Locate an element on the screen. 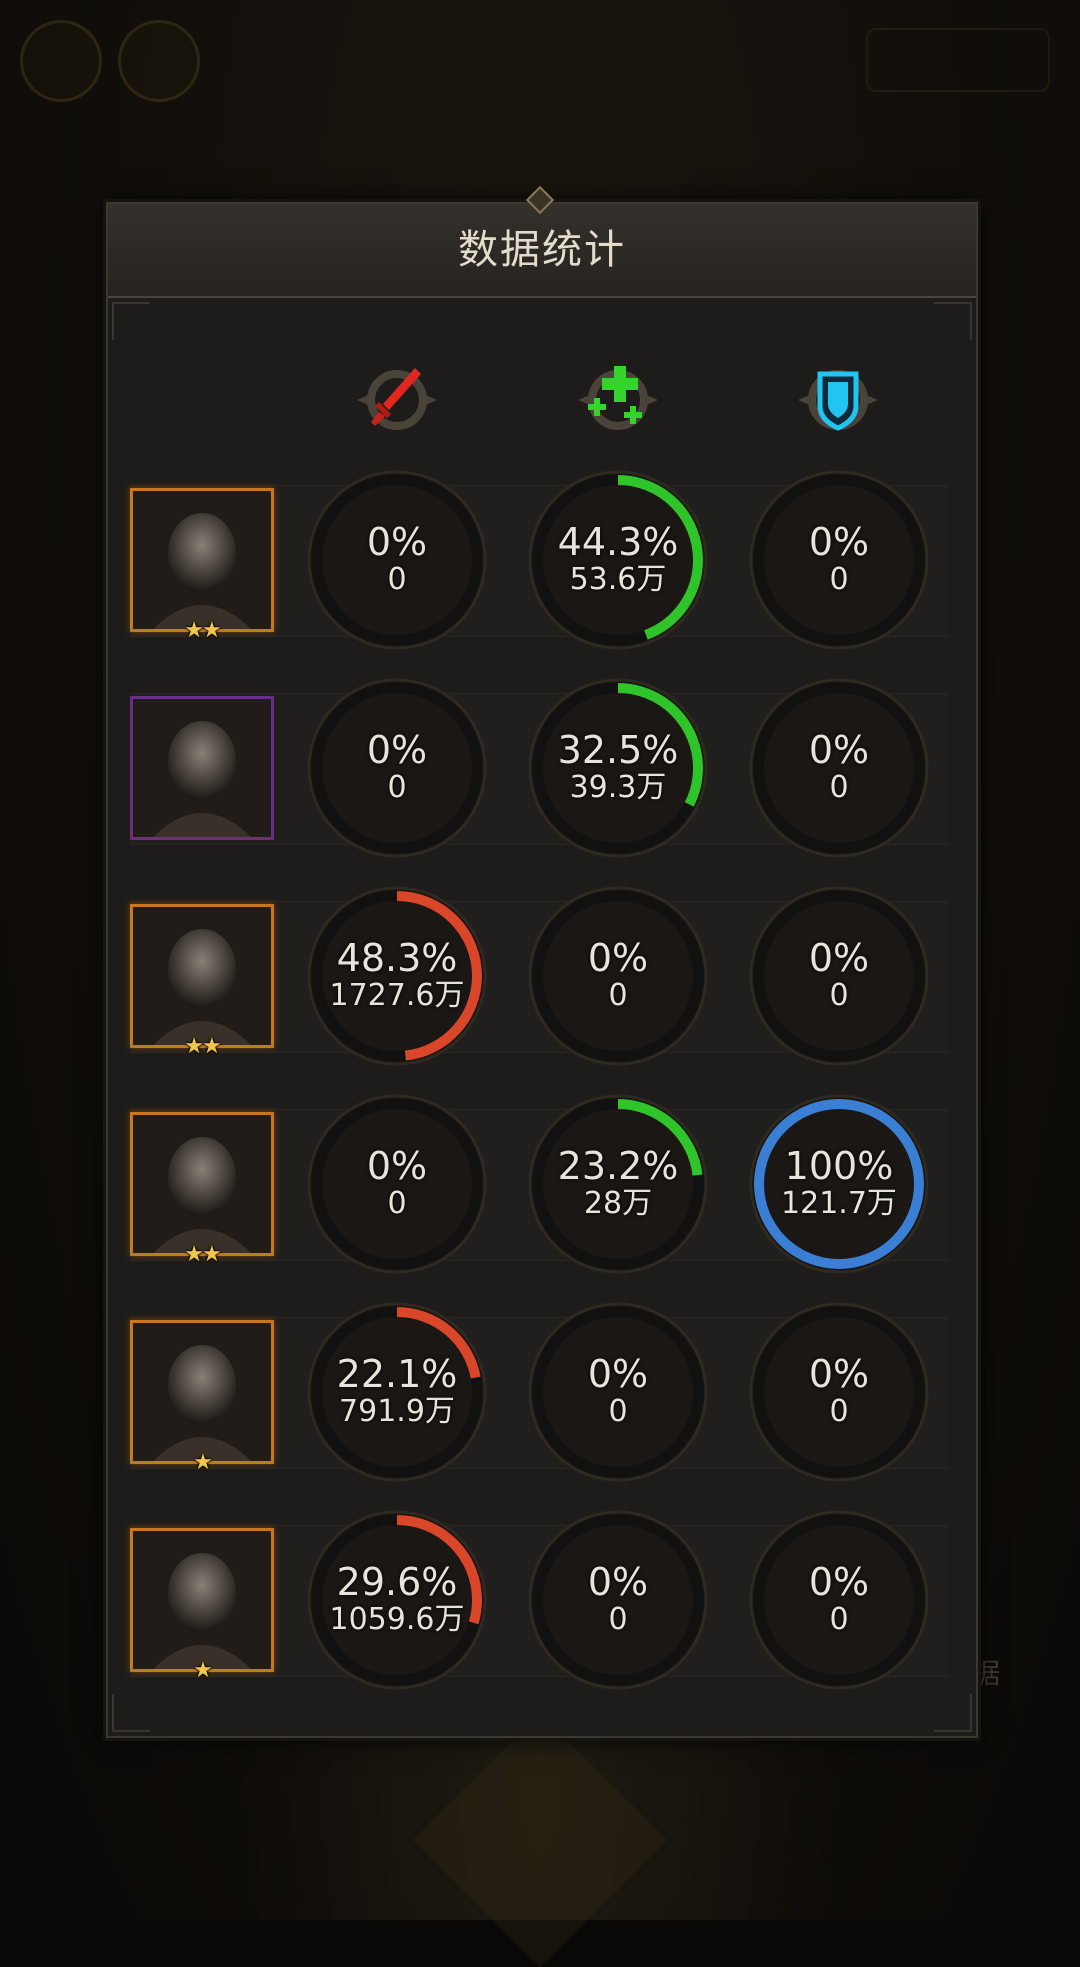 Image resolution: width=1080 pixels, height=1967 pixels. menu-button is located at coordinates (159, 61).